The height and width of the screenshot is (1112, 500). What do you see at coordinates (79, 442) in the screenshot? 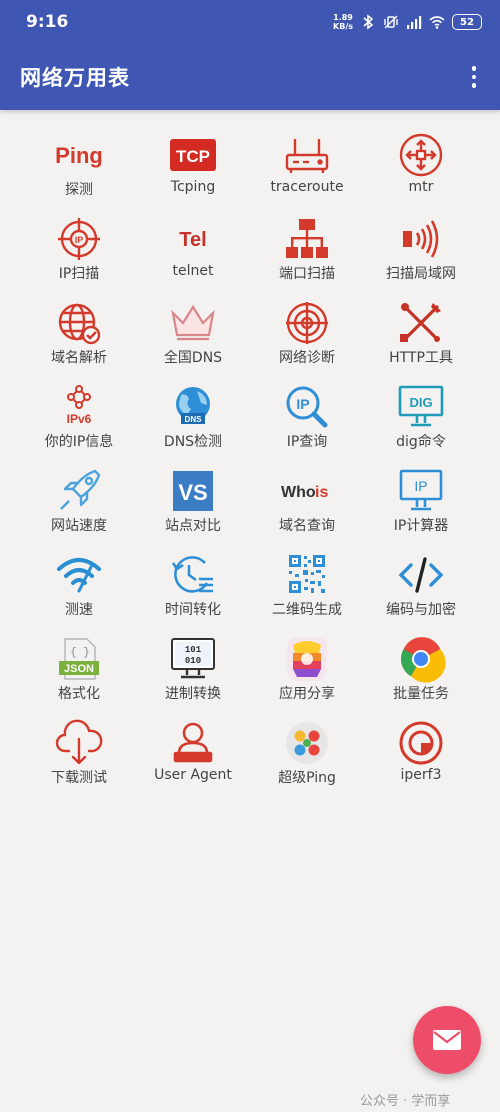
I see `tool-label: 你的IP信息` at bounding box center [79, 442].